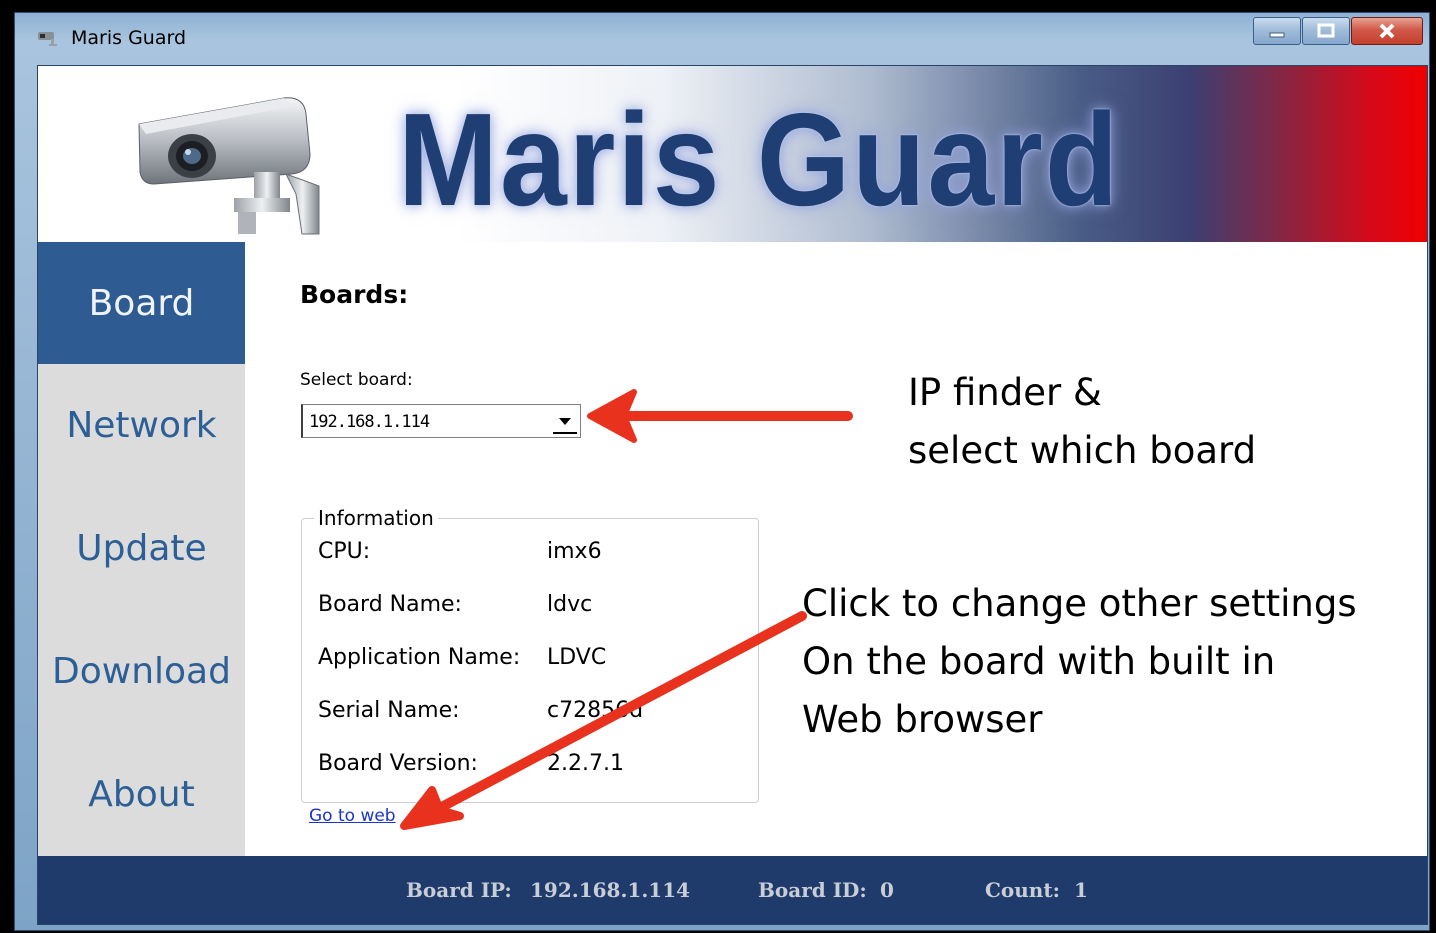 The image size is (1436, 933). Describe the element at coordinates (626, 609) in the screenshot. I see `annotation-arrows` at that location.